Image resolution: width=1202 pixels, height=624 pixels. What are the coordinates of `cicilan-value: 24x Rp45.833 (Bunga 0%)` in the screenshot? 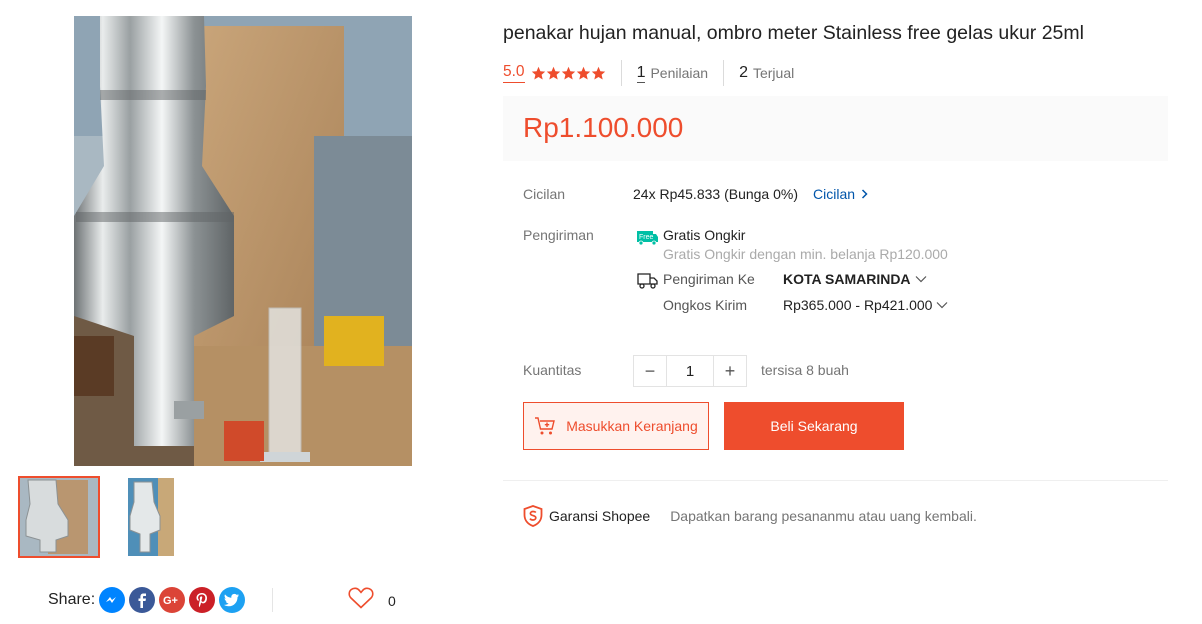 It's located at (715, 194).